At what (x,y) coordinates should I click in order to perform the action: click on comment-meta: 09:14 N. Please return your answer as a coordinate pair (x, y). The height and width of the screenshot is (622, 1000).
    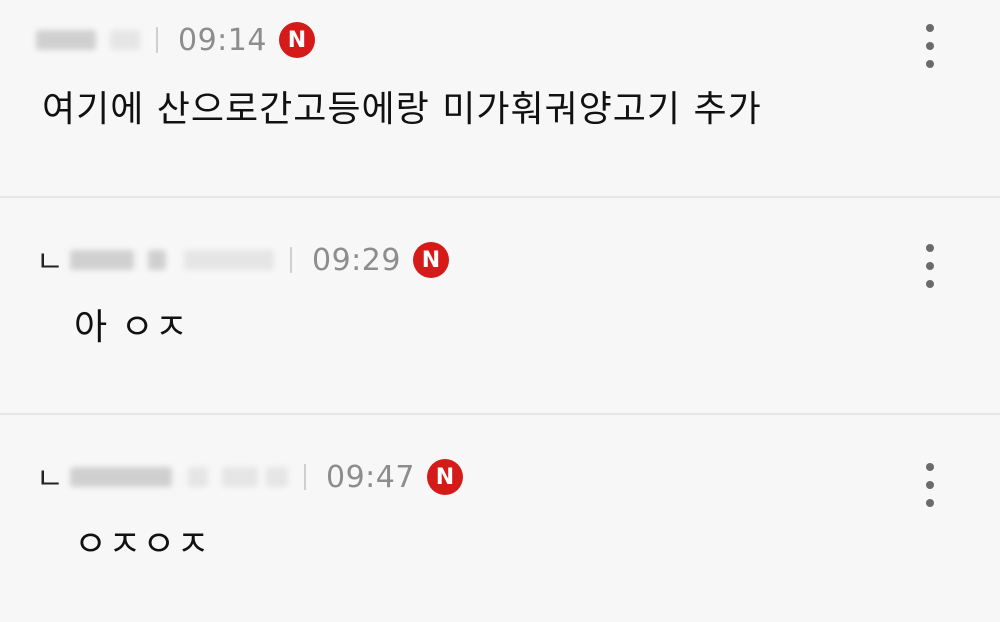
    Looking at the image, I should click on (175, 40).